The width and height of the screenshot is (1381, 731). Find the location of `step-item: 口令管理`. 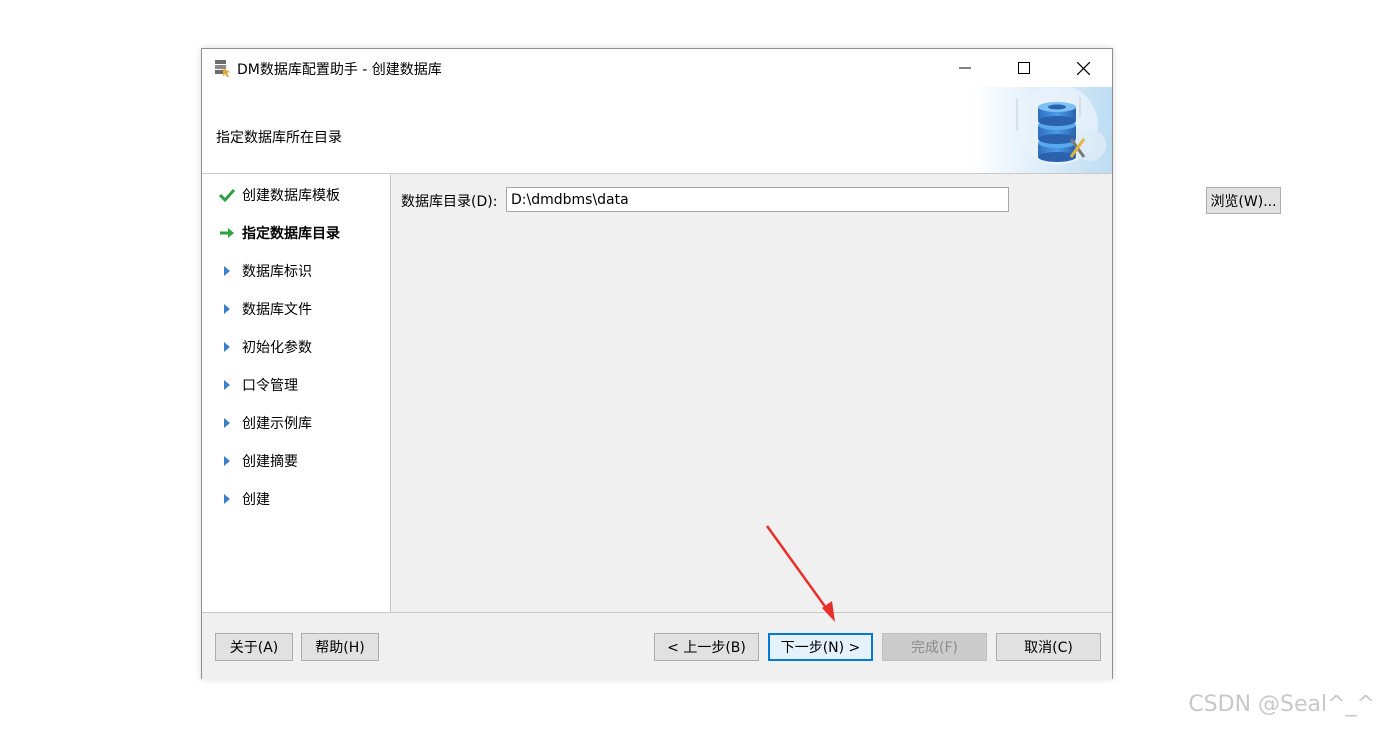

step-item: 口令管理 is located at coordinates (258, 385).